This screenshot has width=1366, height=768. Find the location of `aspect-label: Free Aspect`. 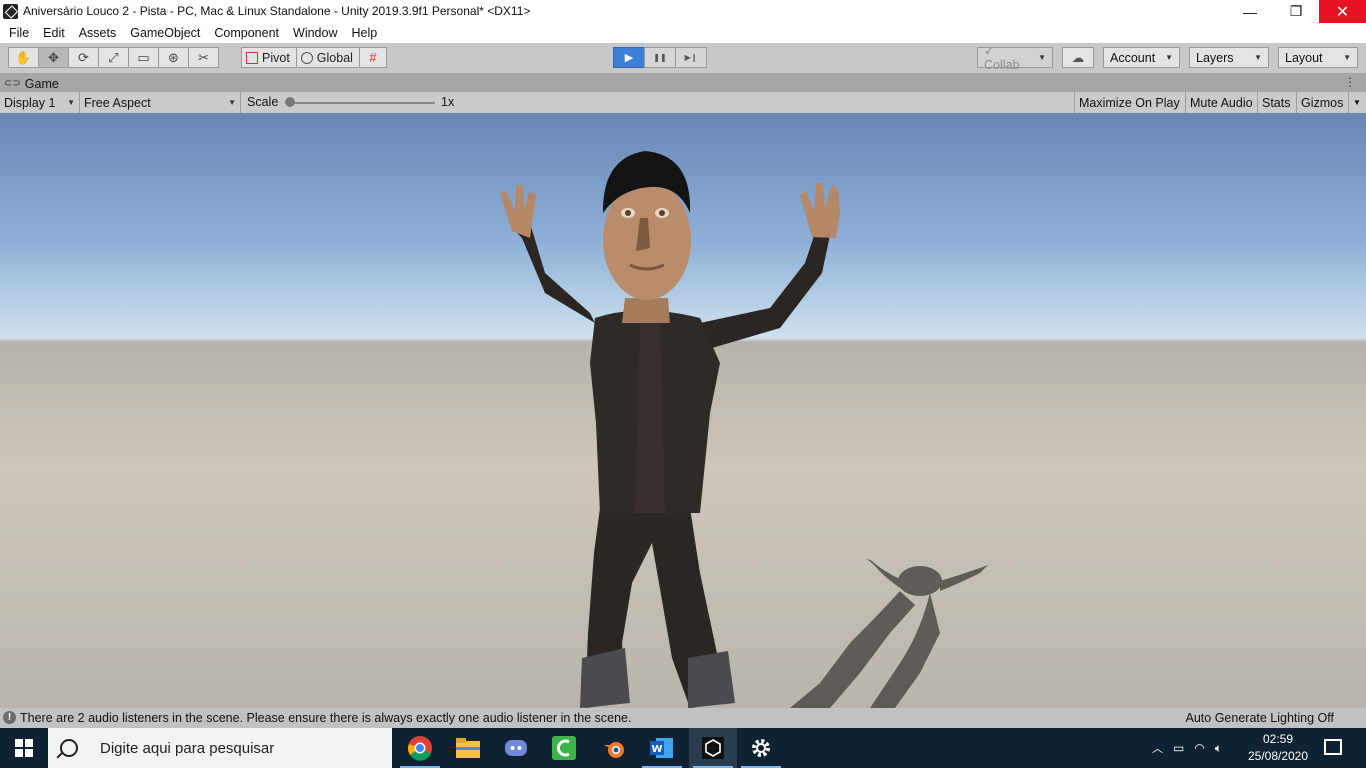

aspect-label: Free Aspect is located at coordinates (117, 102).